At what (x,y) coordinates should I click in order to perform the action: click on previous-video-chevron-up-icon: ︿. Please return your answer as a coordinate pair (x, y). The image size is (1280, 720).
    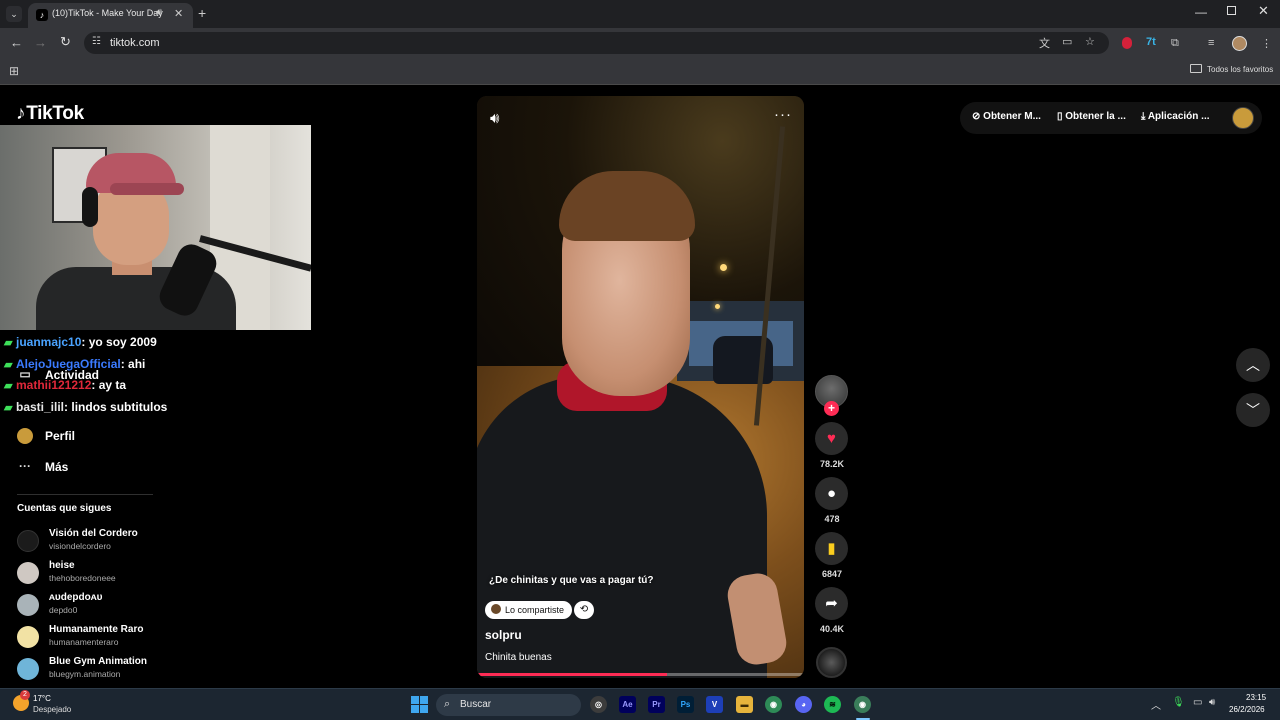
    Looking at the image, I should click on (1253, 365).